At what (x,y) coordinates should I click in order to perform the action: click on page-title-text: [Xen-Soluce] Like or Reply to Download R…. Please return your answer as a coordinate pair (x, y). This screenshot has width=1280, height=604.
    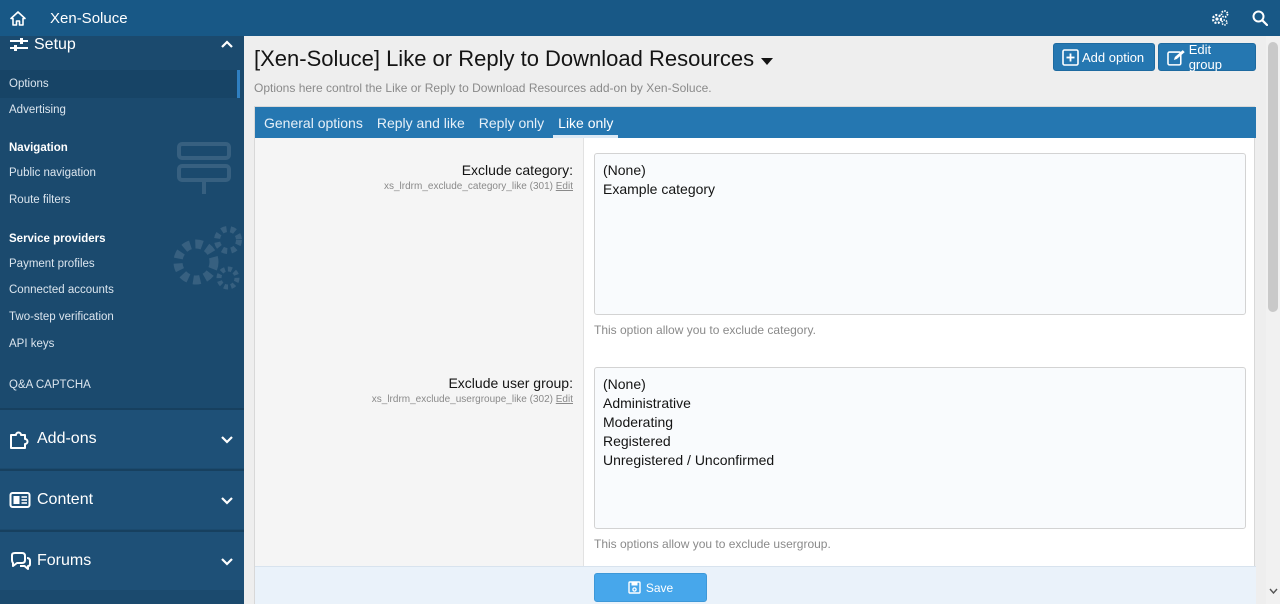
    Looking at the image, I should click on (504, 58).